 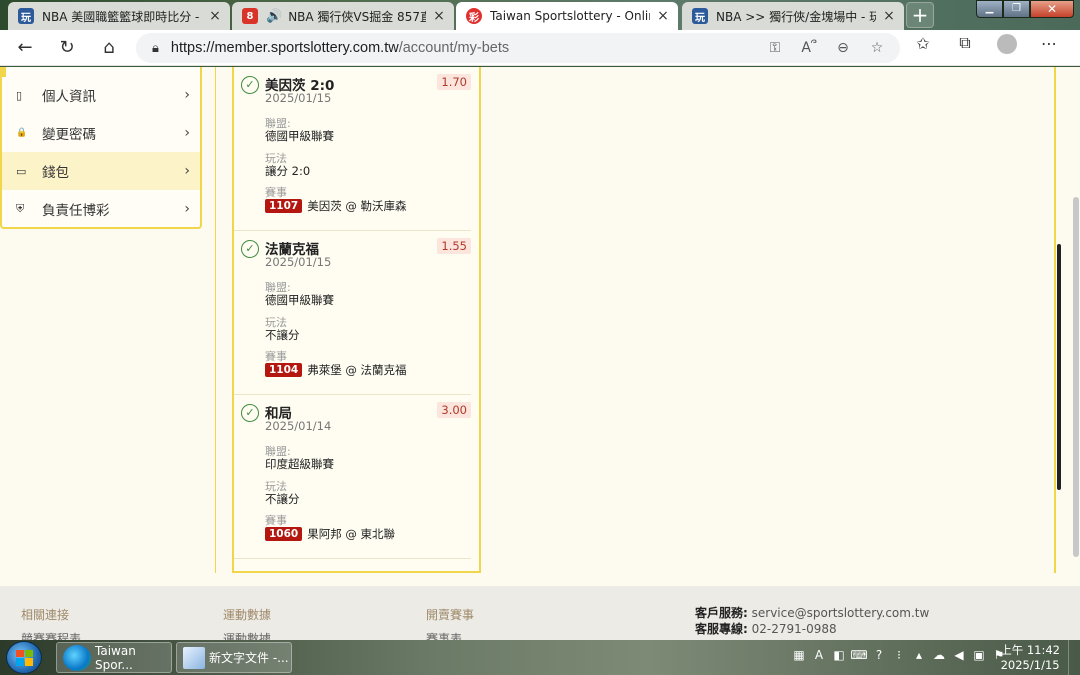 I want to click on show-desktop-button, so click(x=1074, y=657).